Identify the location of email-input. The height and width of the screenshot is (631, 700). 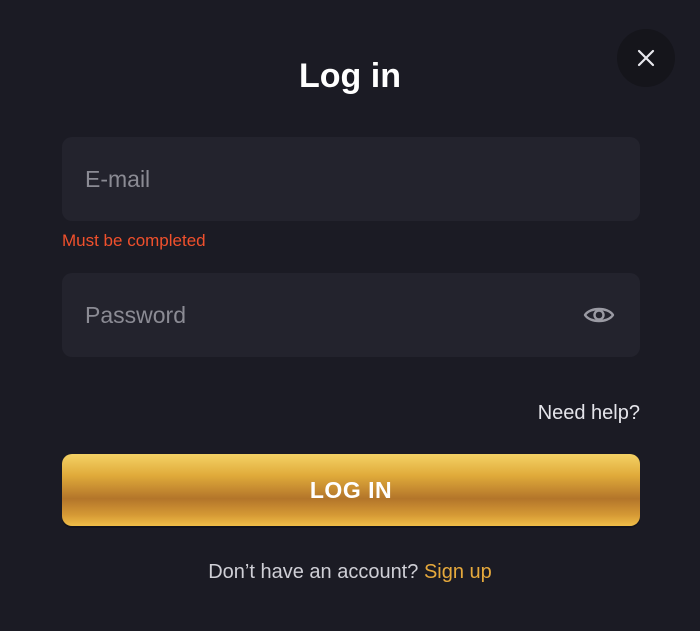
(351, 179).